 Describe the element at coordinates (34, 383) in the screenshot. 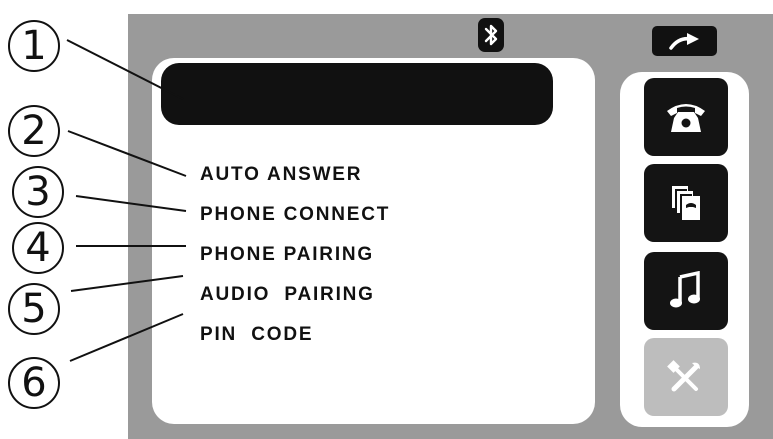

I see `callout-6: 6` at that location.